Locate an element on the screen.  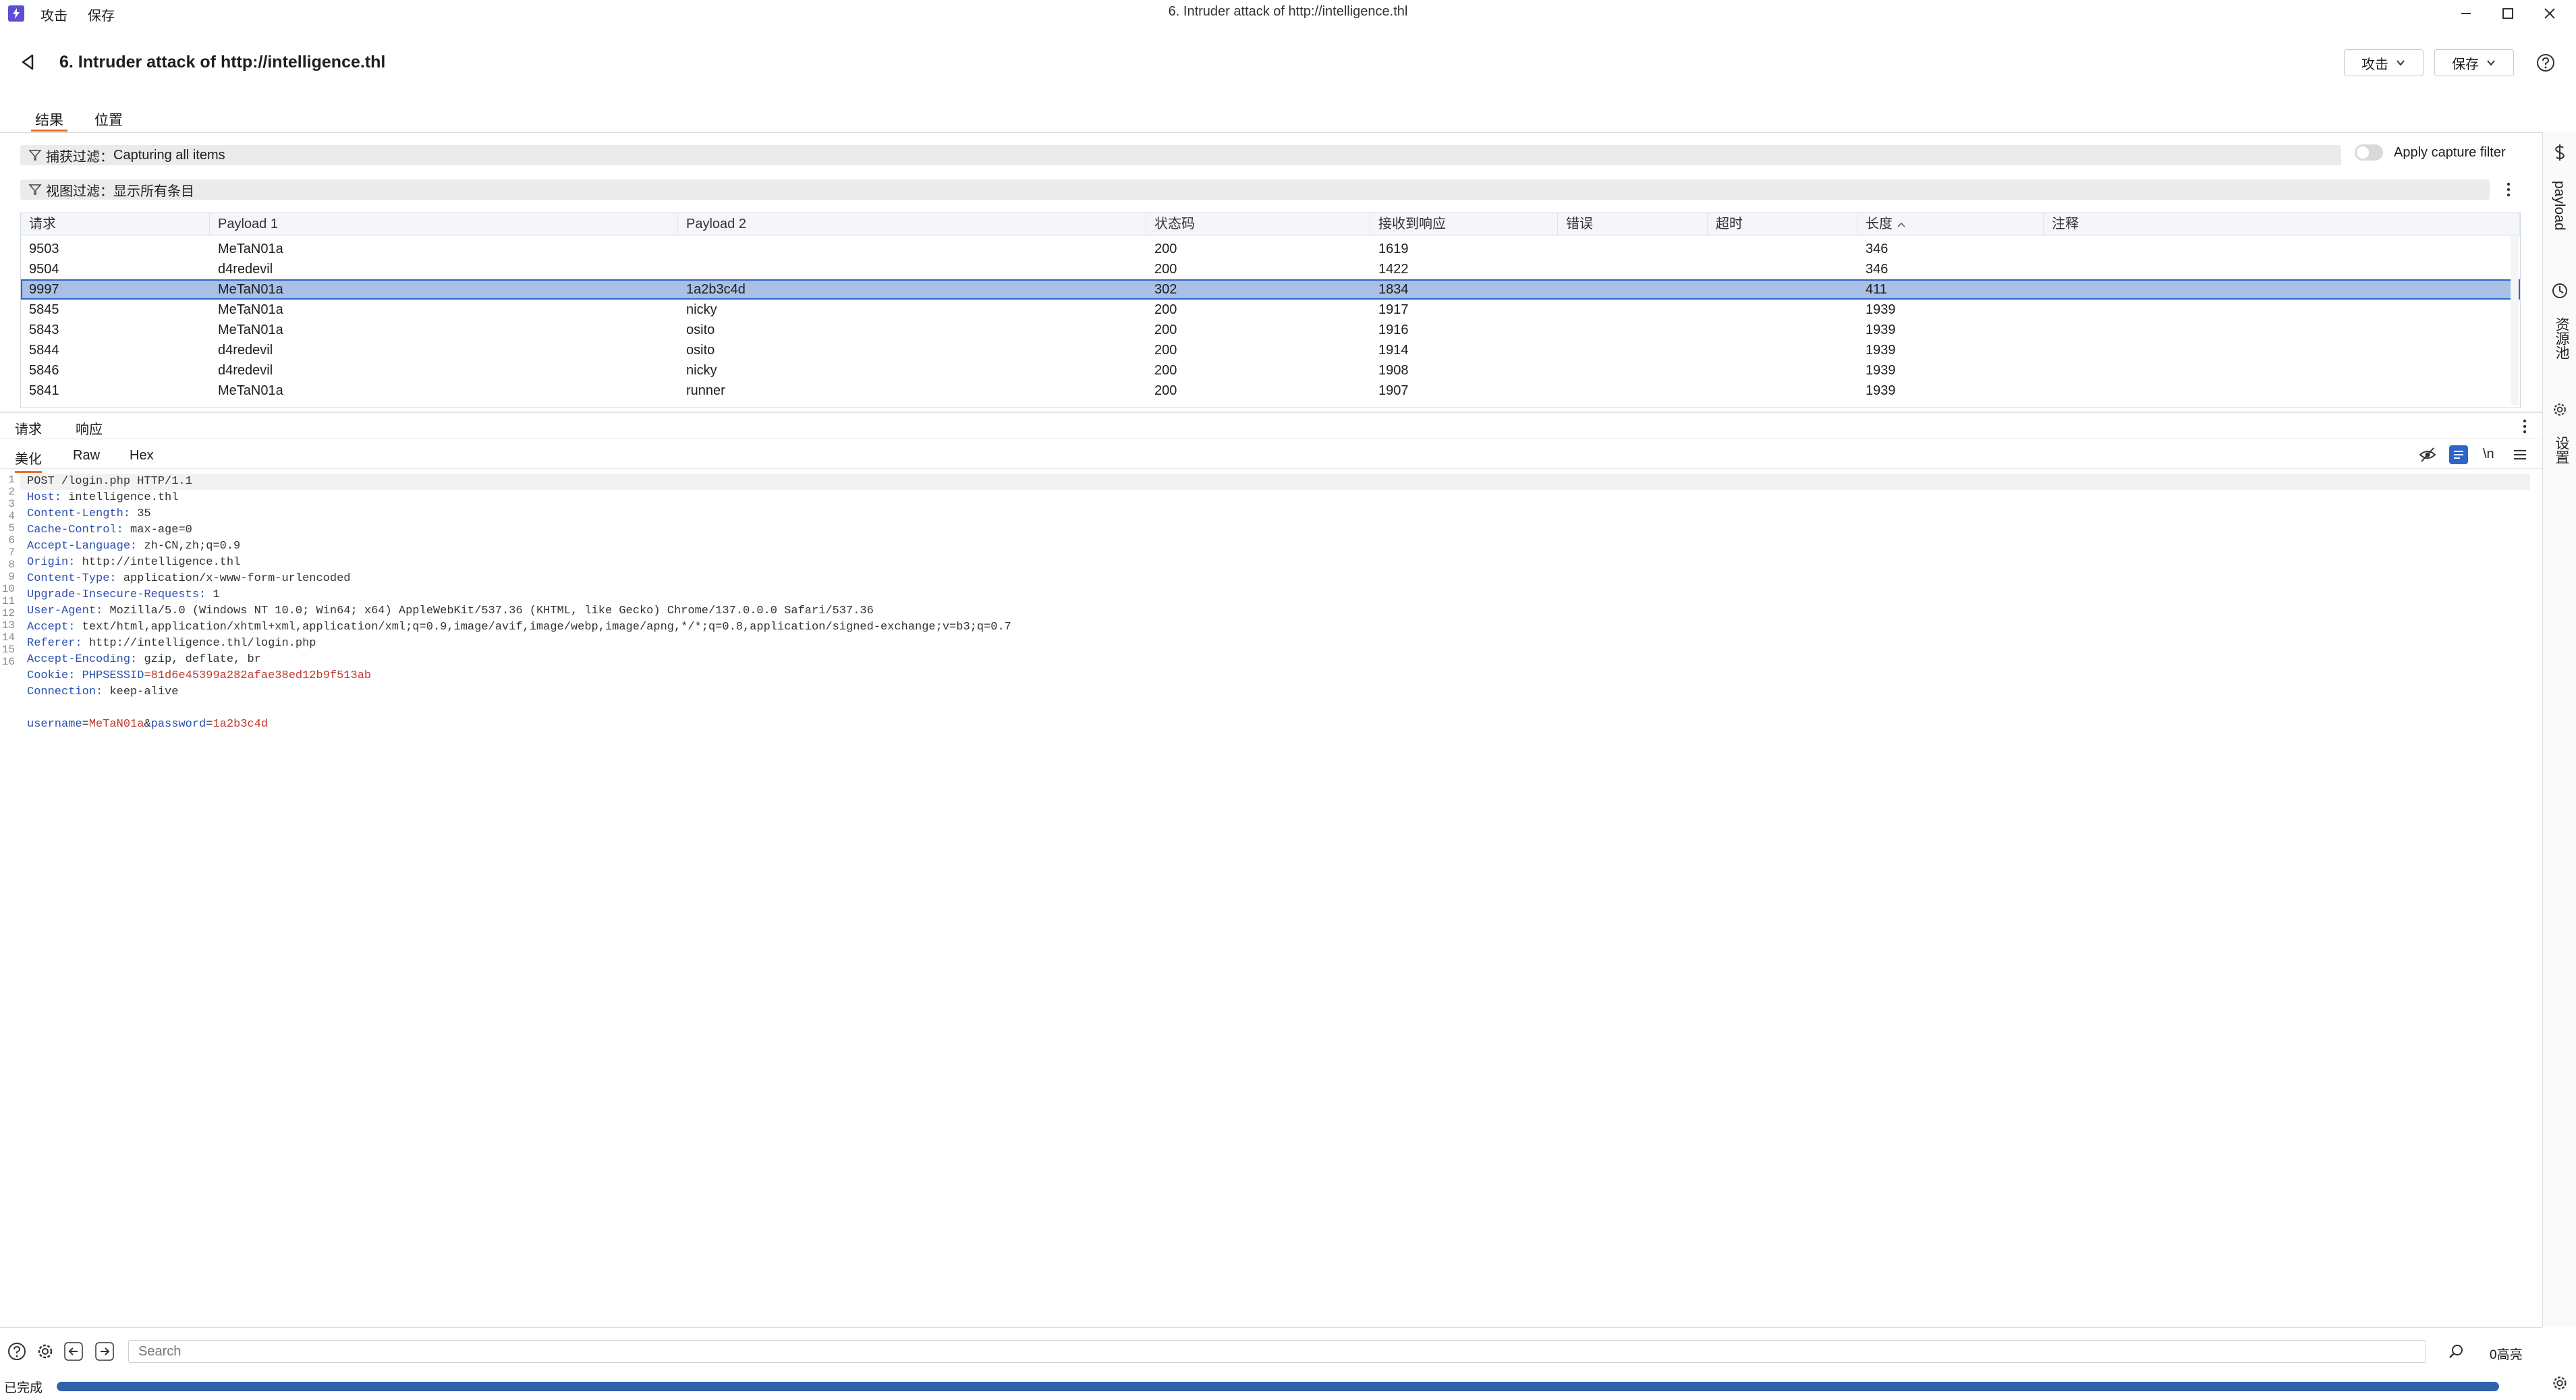
table-row: 9503 MeTaN01a 200 1619 346 is located at coordinates (1270, 249).